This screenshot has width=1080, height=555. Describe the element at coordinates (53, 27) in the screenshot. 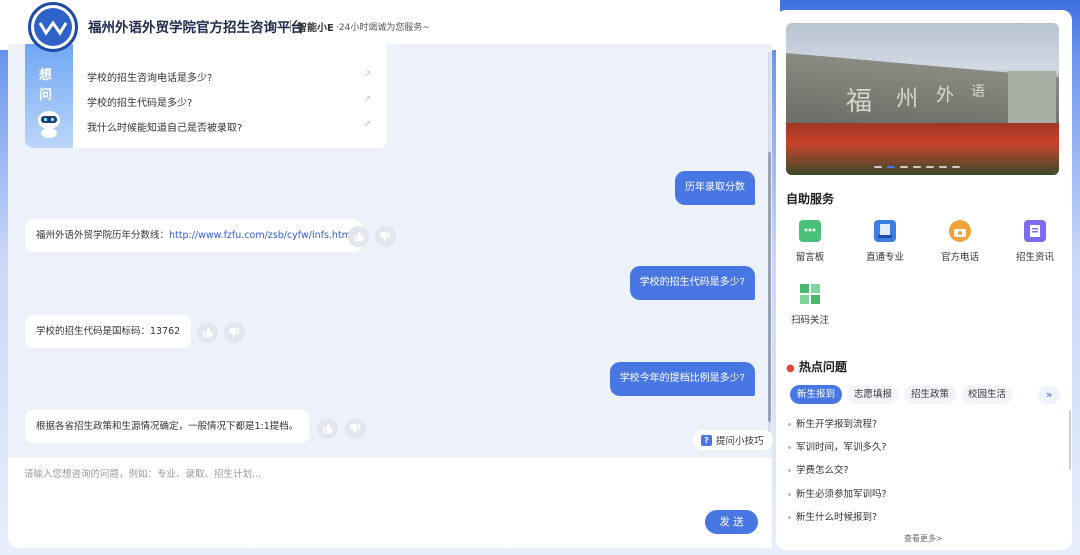

I see `school-logo` at that location.